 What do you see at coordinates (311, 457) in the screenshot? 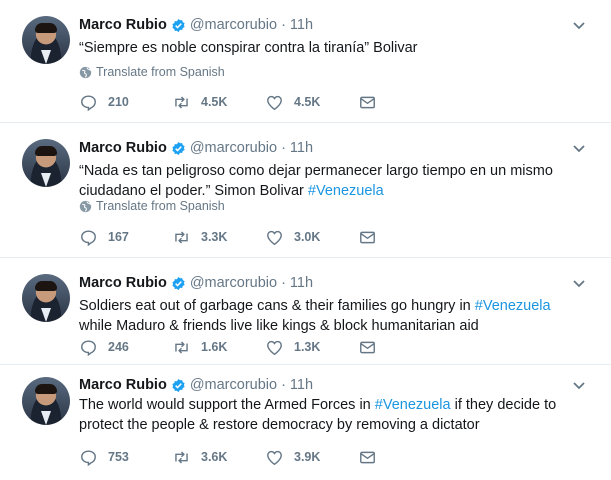
I see `like-button: 3.9K` at bounding box center [311, 457].